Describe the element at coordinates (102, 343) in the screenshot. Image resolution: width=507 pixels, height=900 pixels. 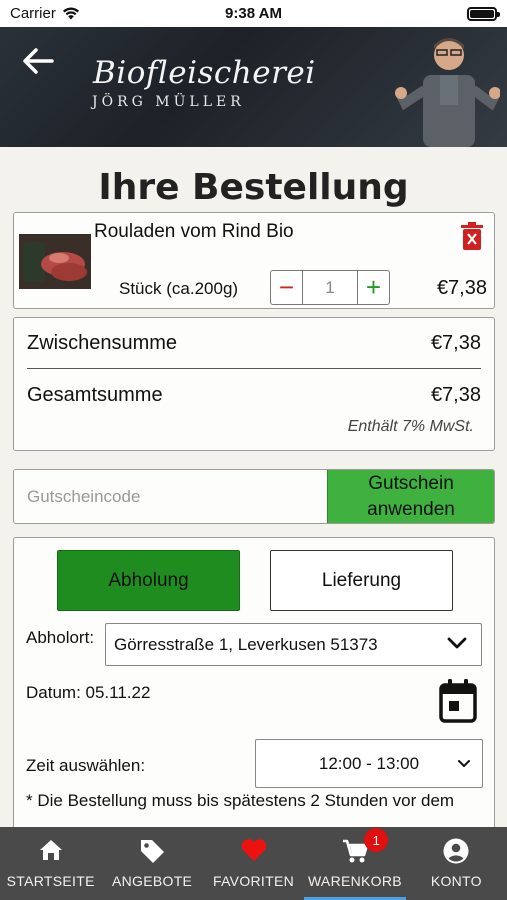
I see `subtotal-label: Zwischensumme` at that location.